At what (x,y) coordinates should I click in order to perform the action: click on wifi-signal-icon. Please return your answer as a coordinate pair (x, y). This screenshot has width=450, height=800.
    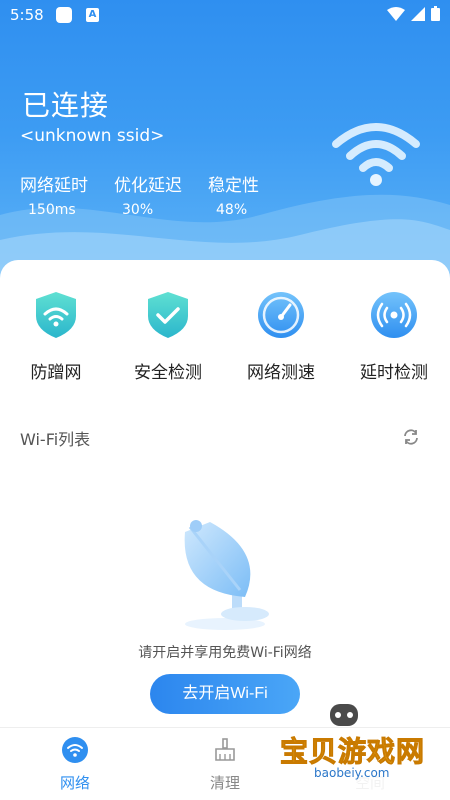
    Looking at the image, I should click on (396, 13).